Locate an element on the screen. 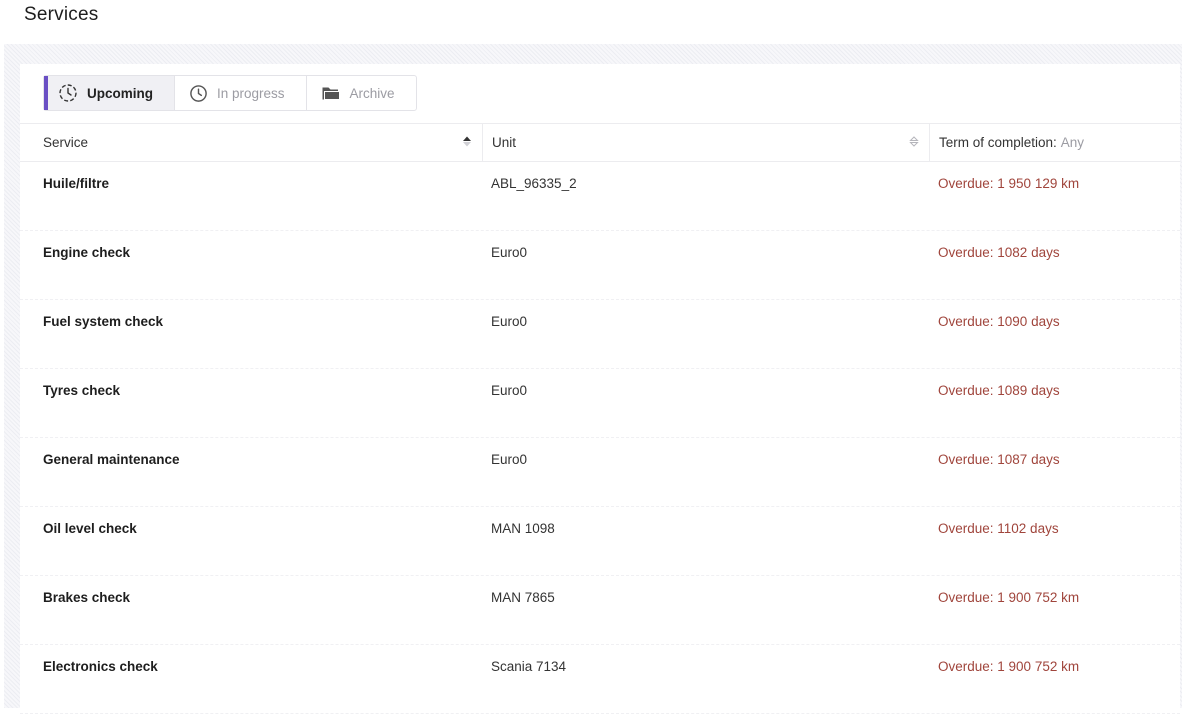 This screenshot has width=1196, height=728. tab-bar: Upcoming In progress Archive is located at coordinates (230, 93).